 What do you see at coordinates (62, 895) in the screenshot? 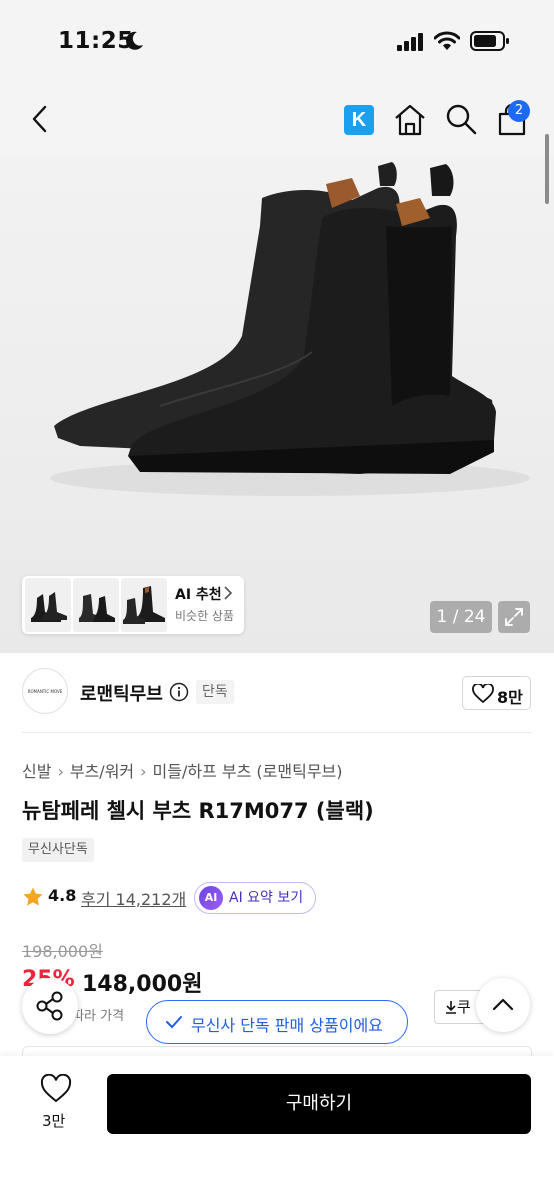
I see `rating-score: 4.8` at bounding box center [62, 895].